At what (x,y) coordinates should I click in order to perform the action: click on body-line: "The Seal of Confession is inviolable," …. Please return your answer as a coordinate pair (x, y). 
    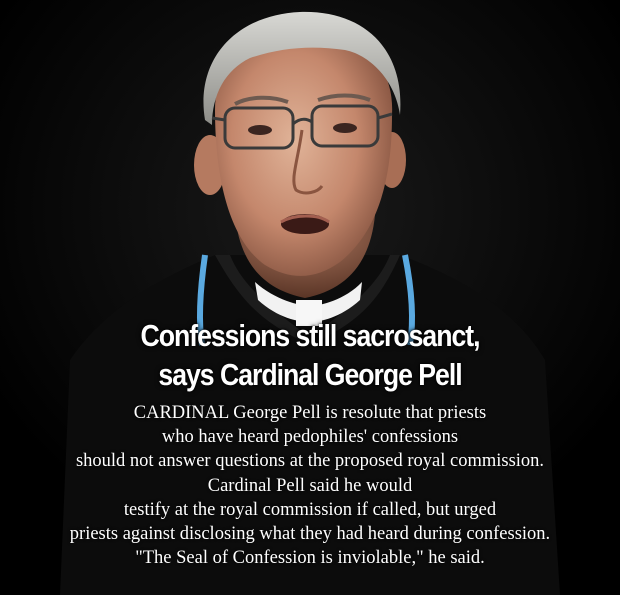
    Looking at the image, I should click on (310, 558).